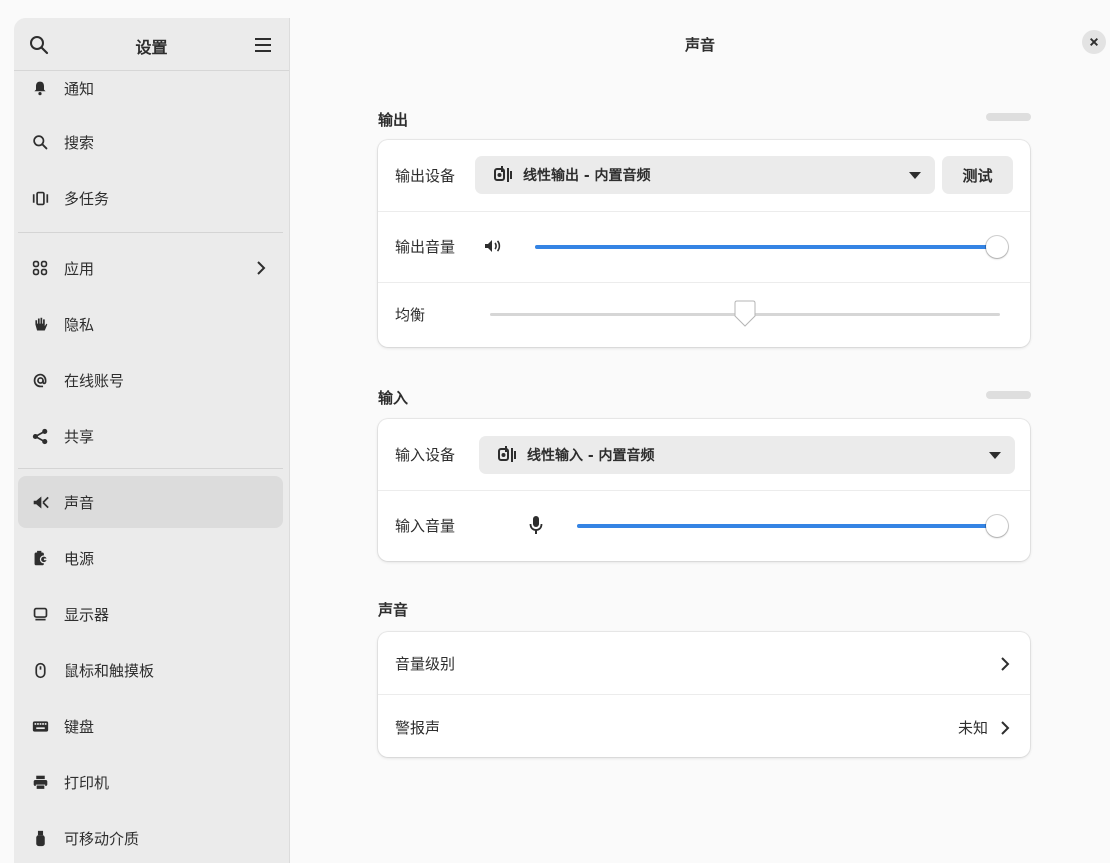  Describe the element at coordinates (425, 247) in the screenshot. I see `output-volume-label: 输出音量` at that location.